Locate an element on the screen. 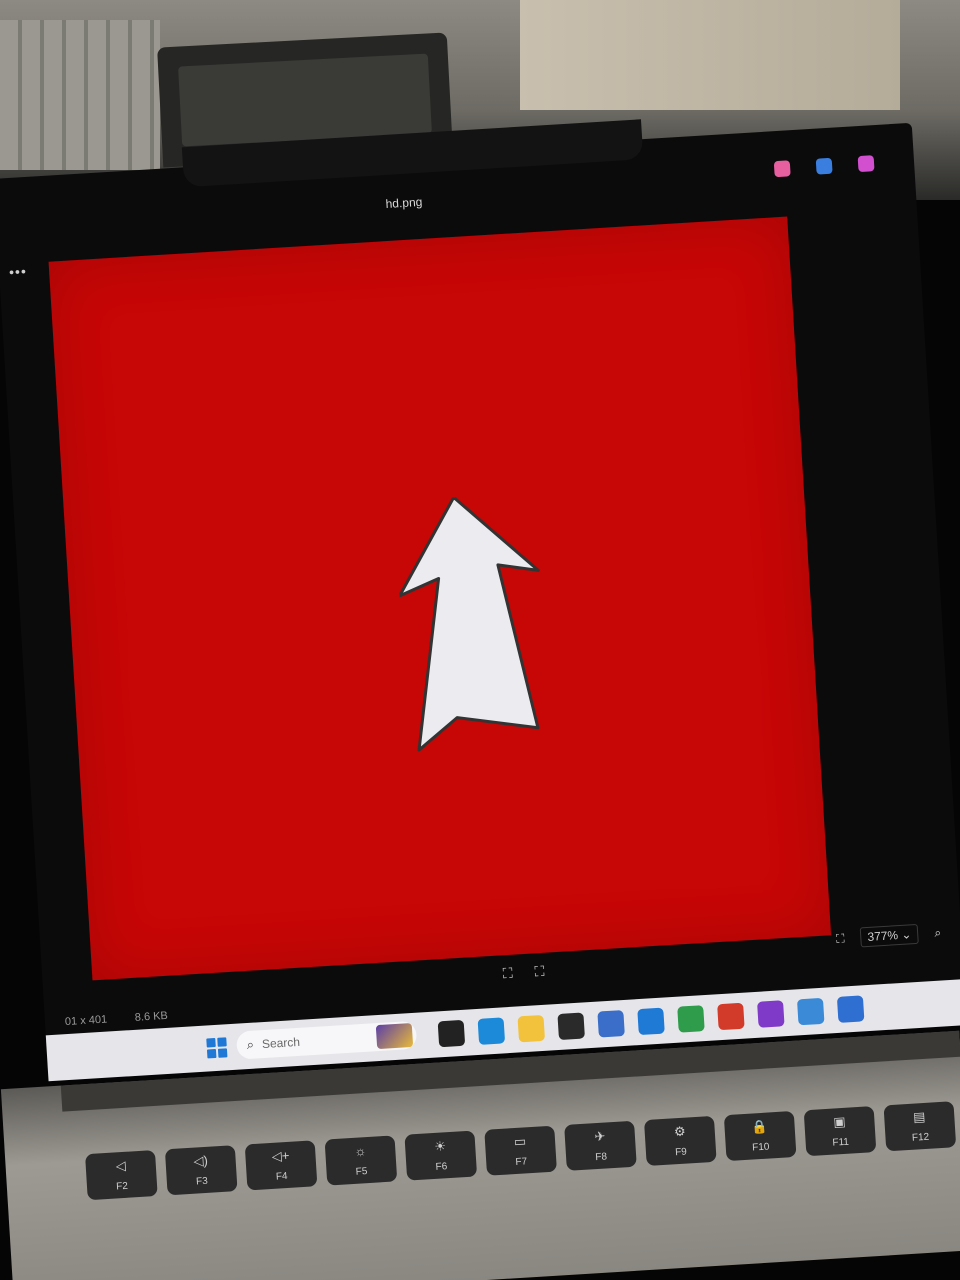  function-key-row: ◁ F2 ◁) F3 ◁+ F4 ☼ F5 ☀ F6 ▭ F7 ✈ F8 ⚙ F9 🔒 F10 ▣ F11 ▤ F12 is located at coordinates (521, 1151).